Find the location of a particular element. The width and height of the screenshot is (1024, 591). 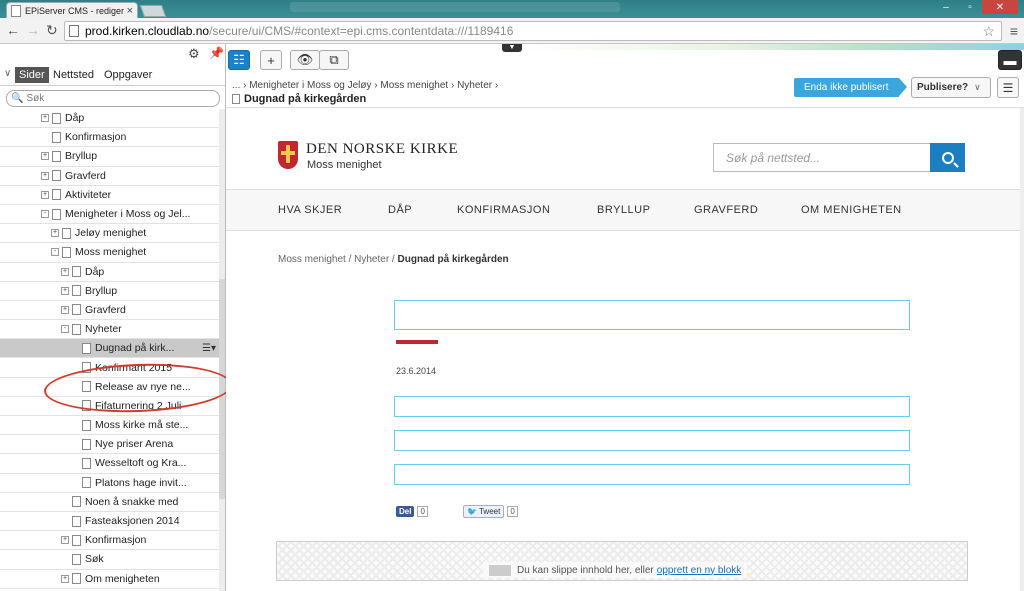

tree-item: Fasteaksjonen 2014 is located at coordinates (110, 522).